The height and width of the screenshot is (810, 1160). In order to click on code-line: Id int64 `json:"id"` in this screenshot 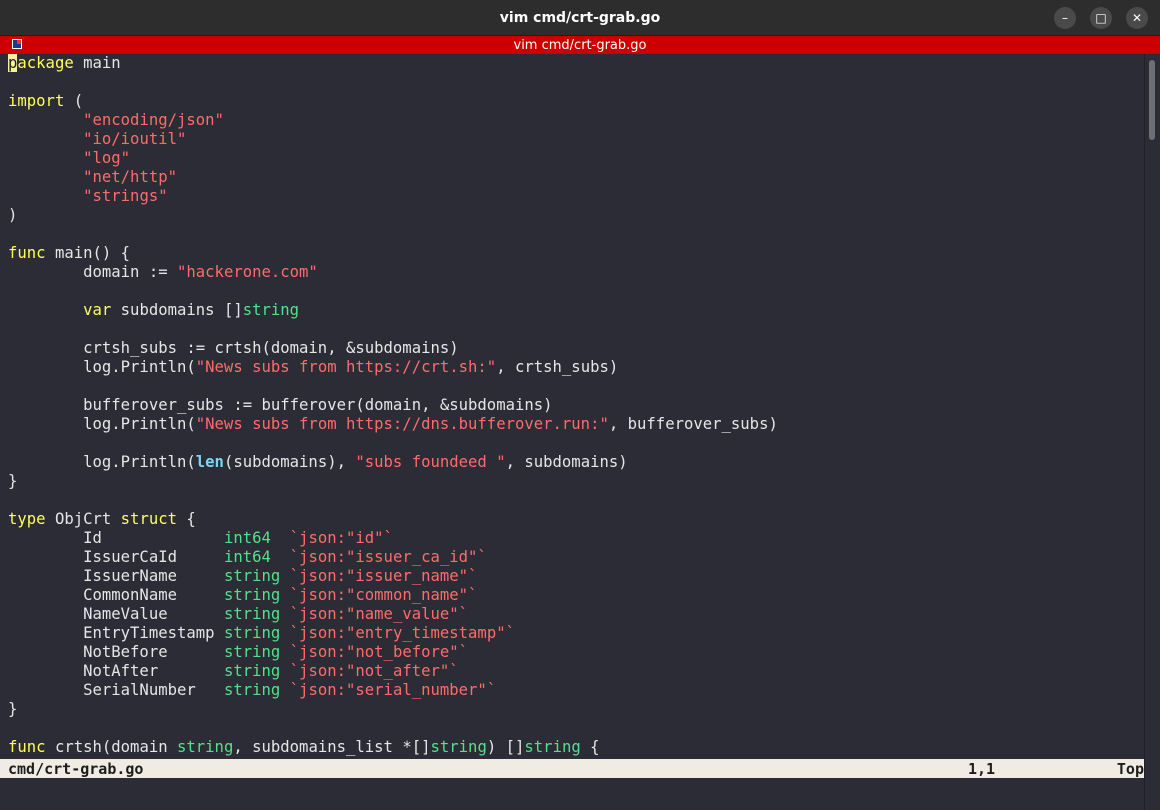, I will do `click(576, 538)`.